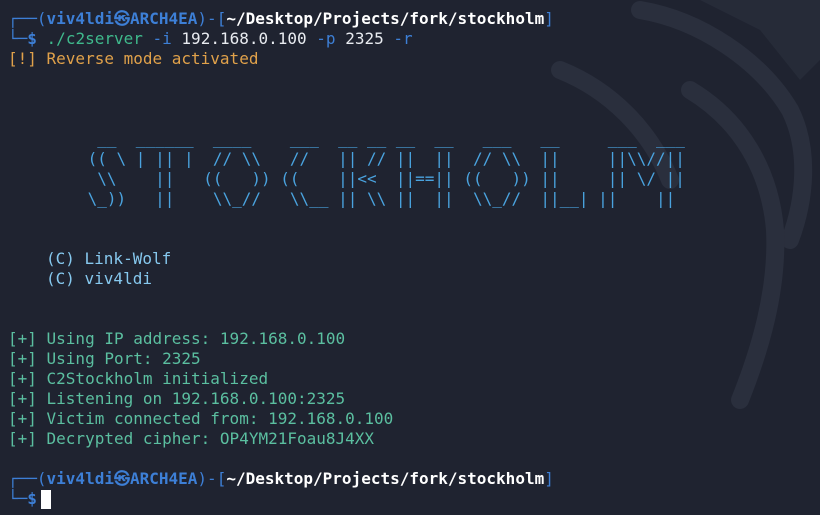  I want to click on log-line: [+] C2Stockholm initialized, so click(138, 378).